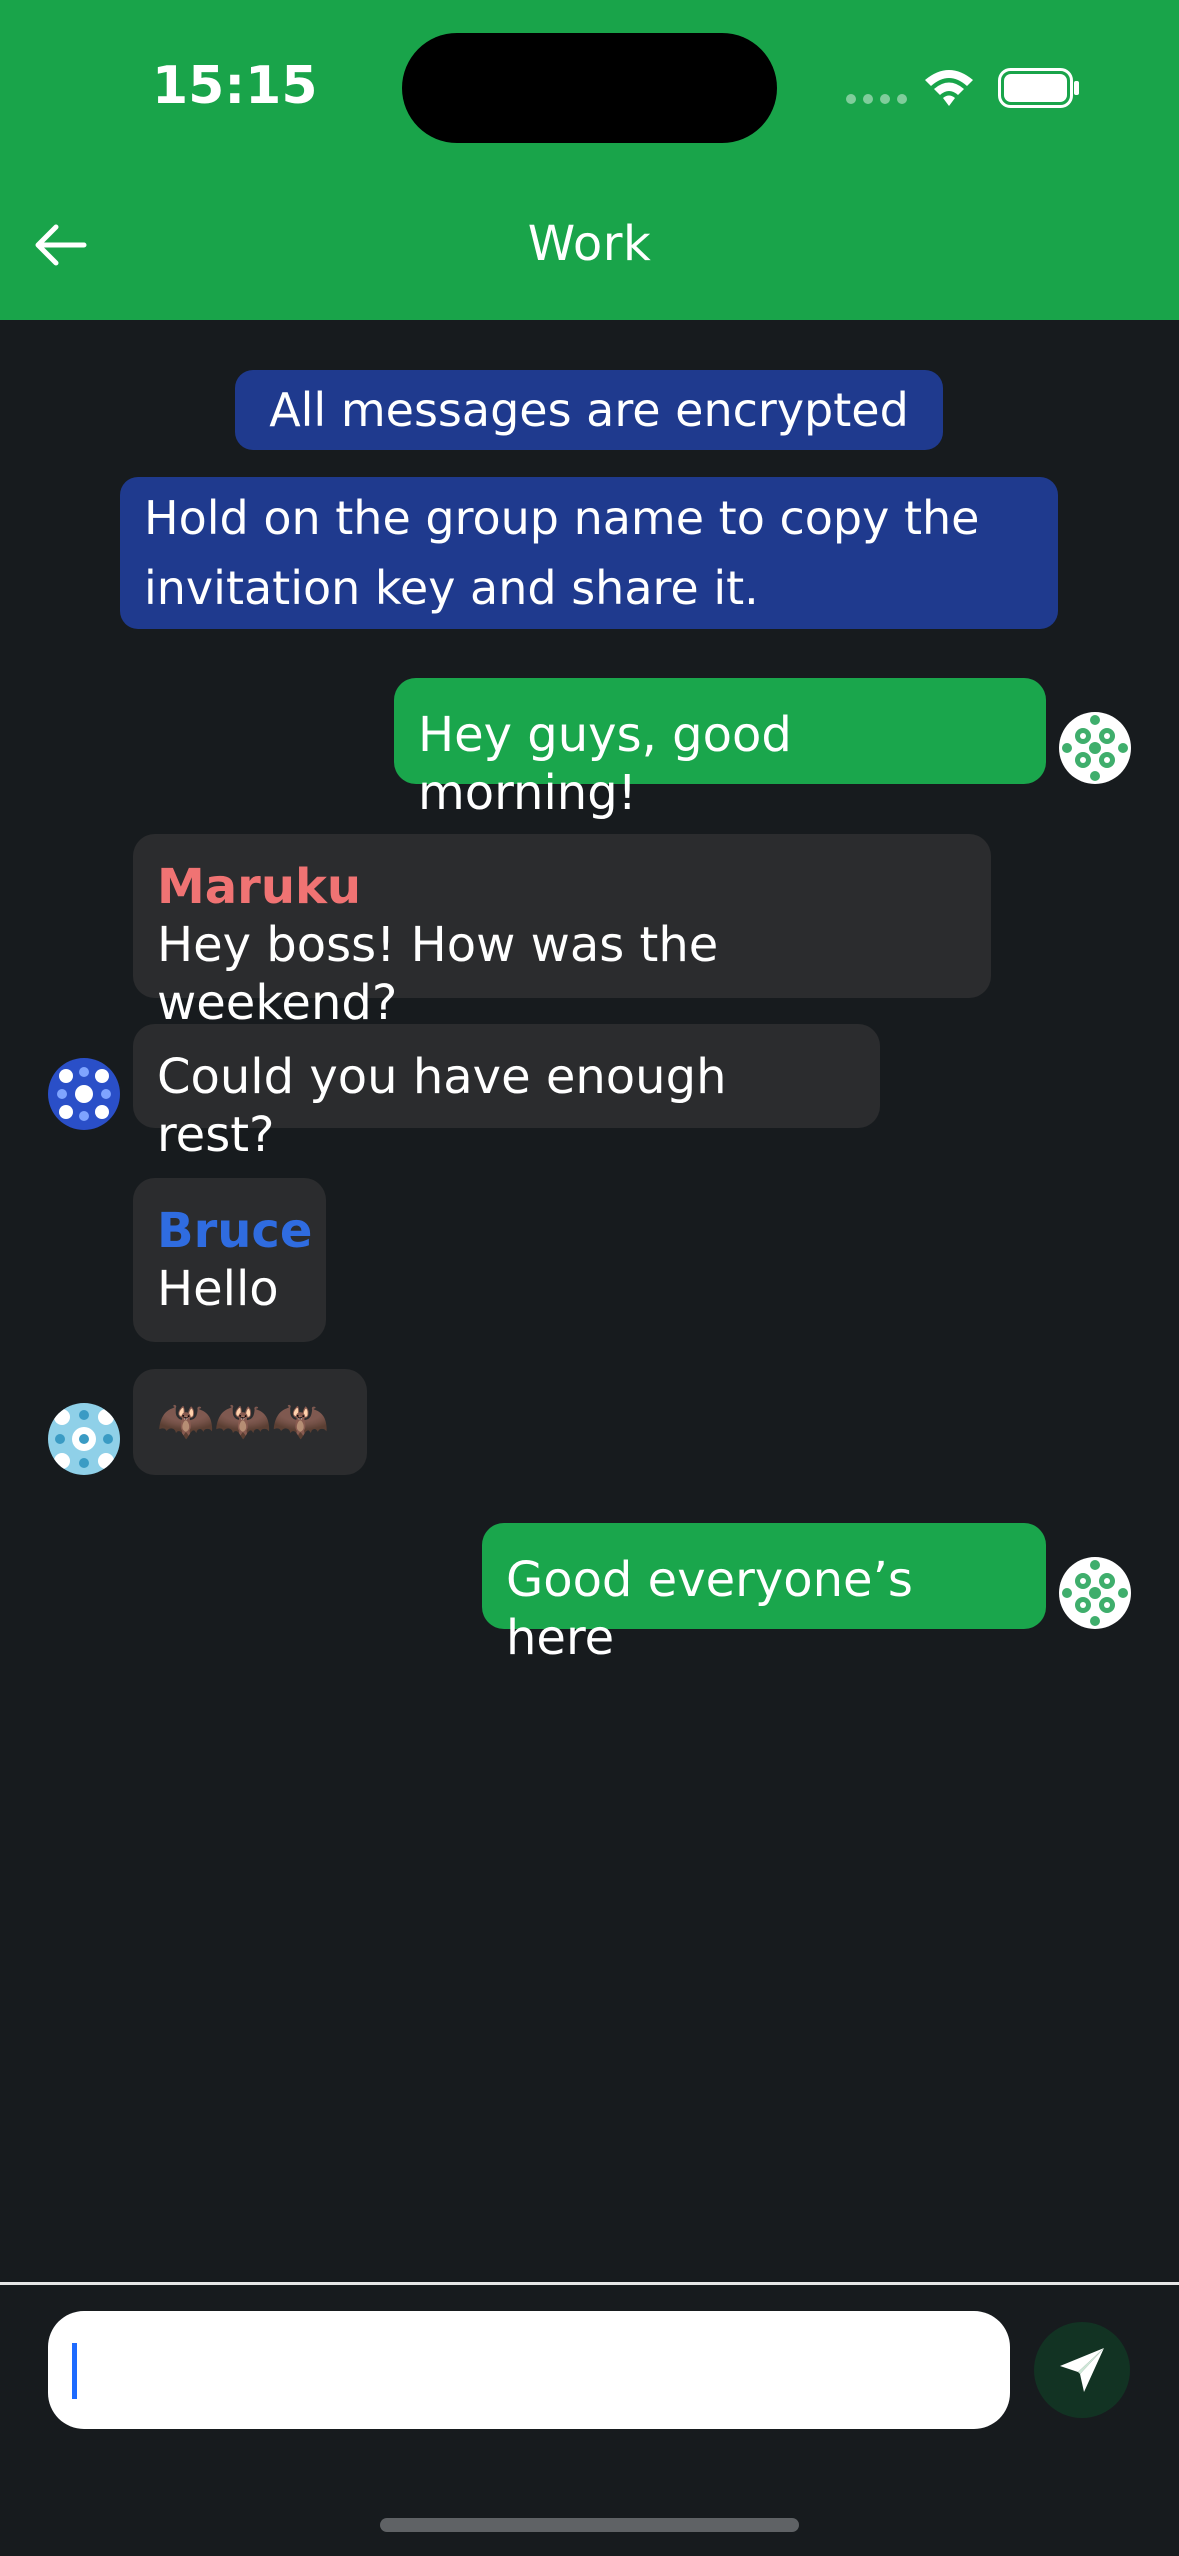 The height and width of the screenshot is (2556, 1179). Describe the element at coordinates (74, 2371) in the screenshot. I see `text-caret` at that location.